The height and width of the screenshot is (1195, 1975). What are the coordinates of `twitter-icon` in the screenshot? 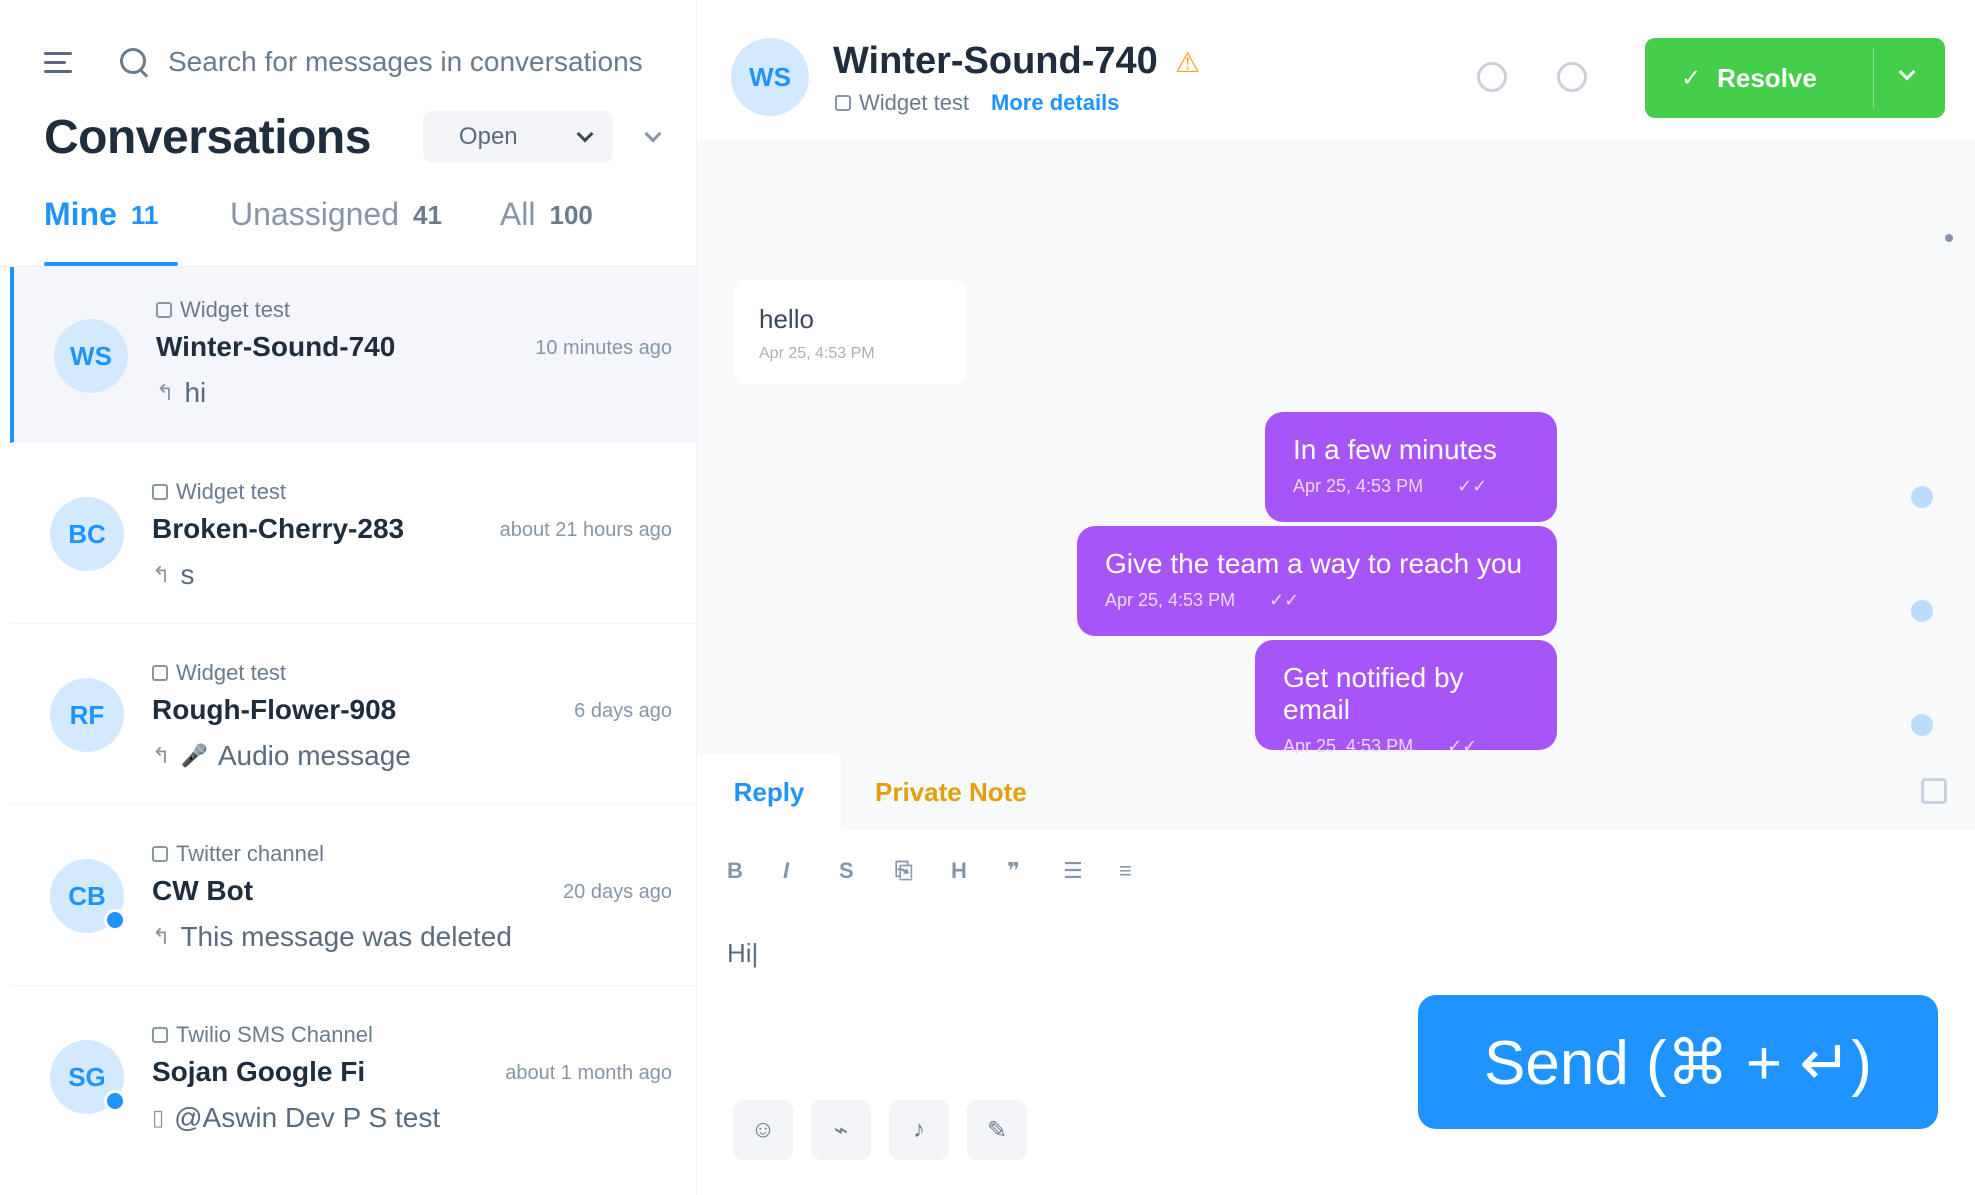 It's located at (160, 854).